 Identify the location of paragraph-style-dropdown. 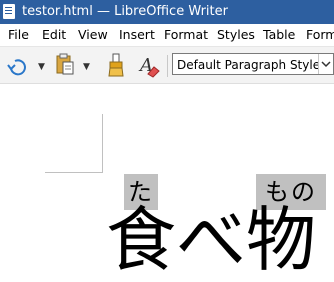
(325, 64).